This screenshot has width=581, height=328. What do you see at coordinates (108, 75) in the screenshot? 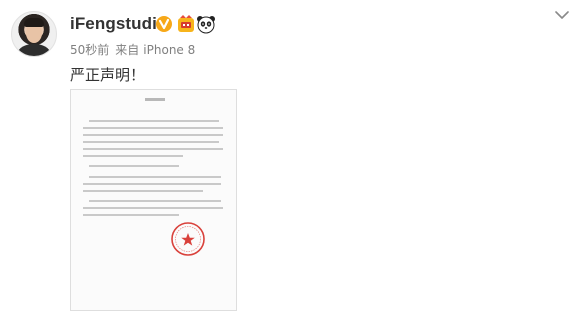
I see `post-text: 严正声明！` at bounding box center [108, 75].